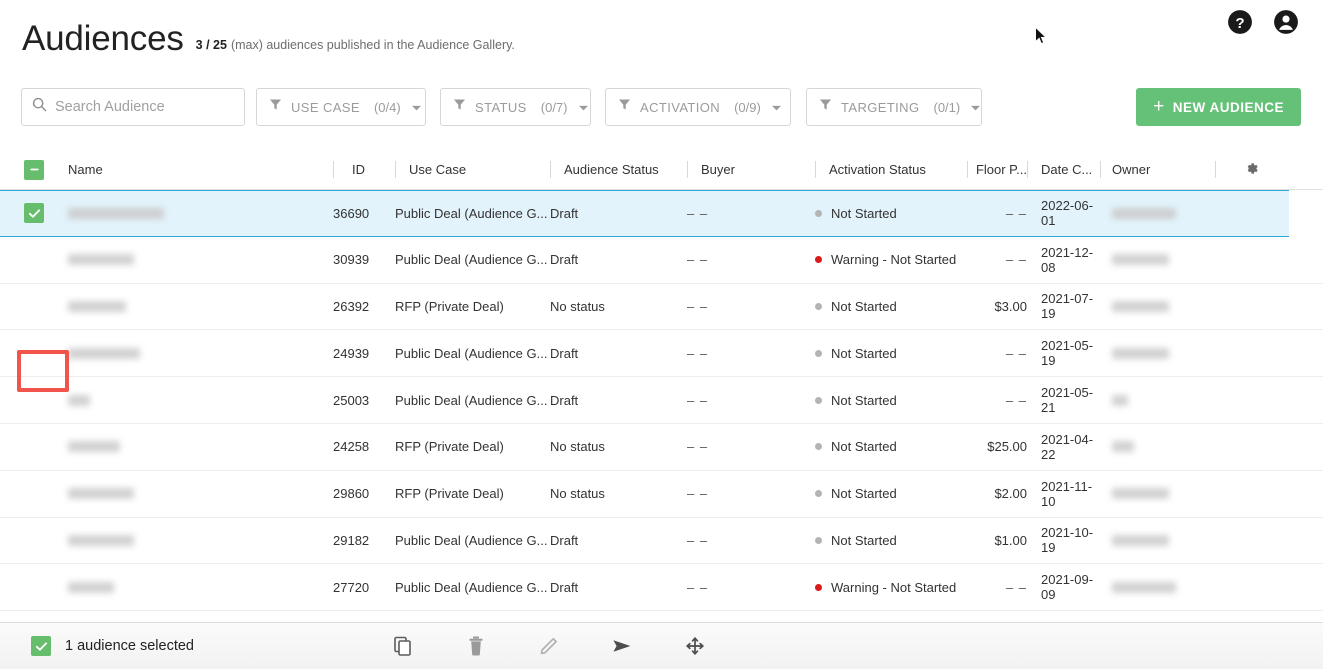  I want to click on column-header-id: ID, so click(364, 170).